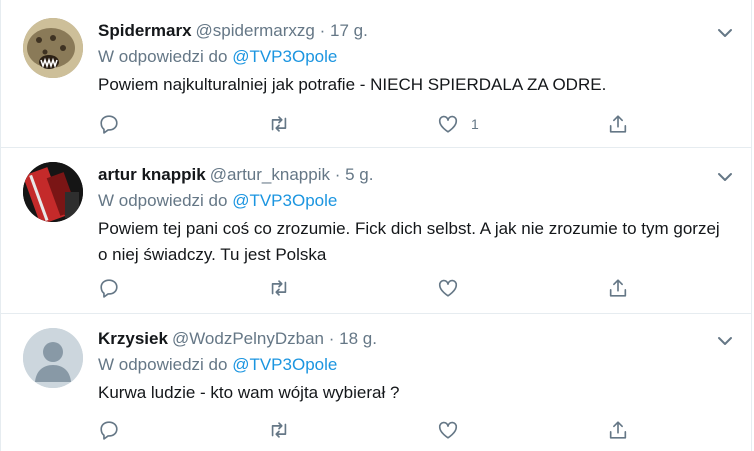 This screenshot has height=451, width=754. Describe the element at coordinates (133, 338) in the screenshot. I see `author-name: Krzysiek` at that location.